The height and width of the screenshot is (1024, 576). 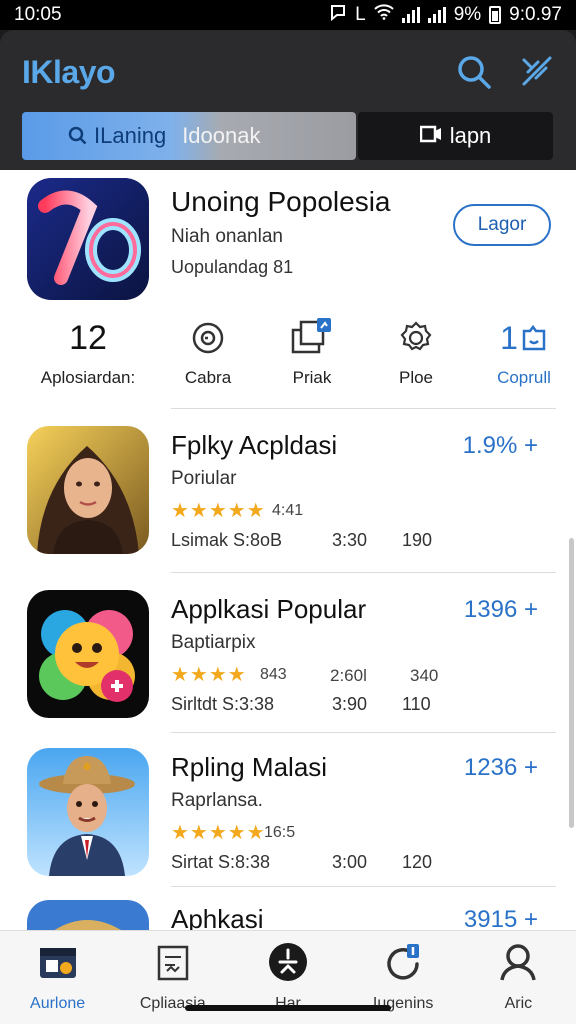 I want to click on stat-ploe: Ploe, so click(x=416, y=352).